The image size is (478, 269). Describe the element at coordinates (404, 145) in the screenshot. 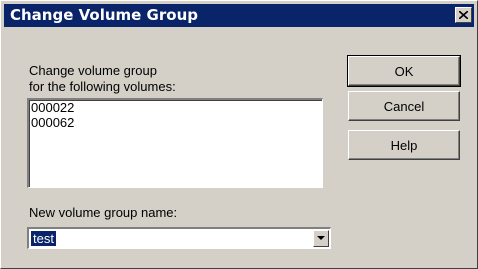

I see `help-button: Help` at that location.